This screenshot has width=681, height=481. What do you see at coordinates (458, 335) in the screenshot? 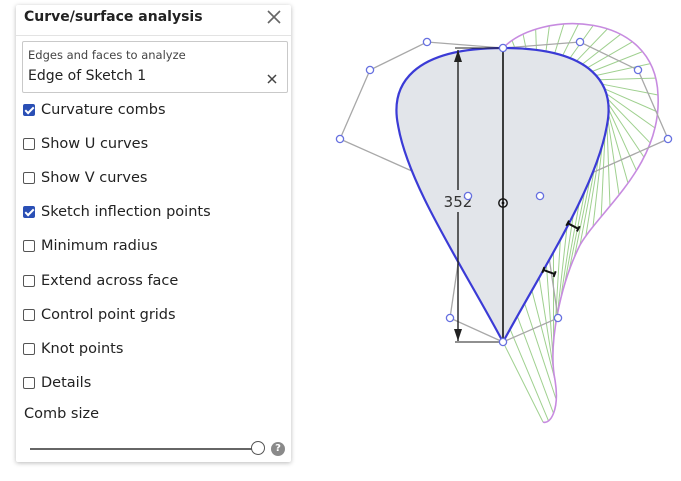
I see `dimension-arrow-bottom` at bounding box center [458, 335].